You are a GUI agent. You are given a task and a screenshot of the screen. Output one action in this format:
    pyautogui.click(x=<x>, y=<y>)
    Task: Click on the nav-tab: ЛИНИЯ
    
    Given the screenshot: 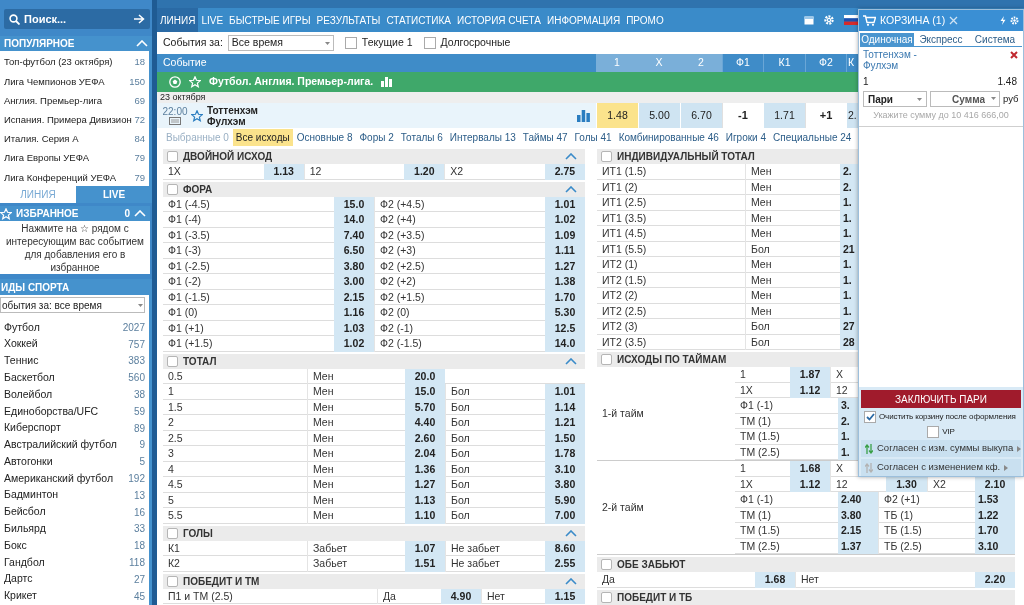 What is the action you would take?
    pyautogui.click(x=178, y=20)
    